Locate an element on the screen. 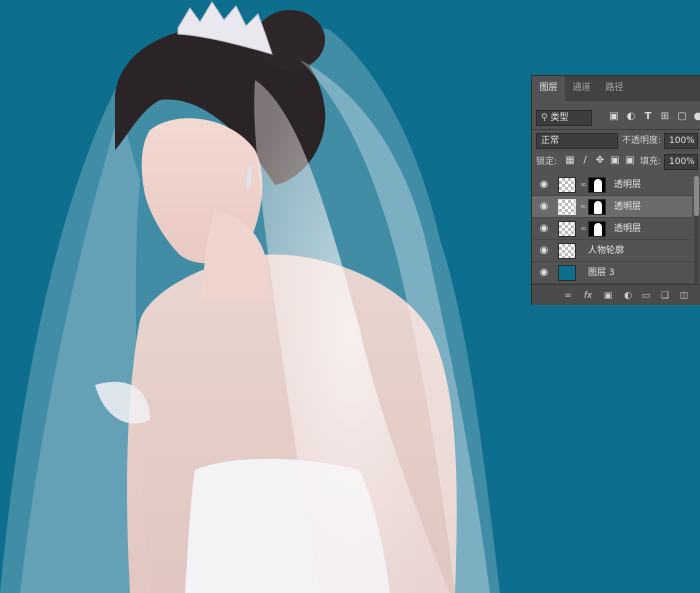 This screenshot has width=700, height=593. image-filter-icon: ▣ is located at coordinates (614, 117).